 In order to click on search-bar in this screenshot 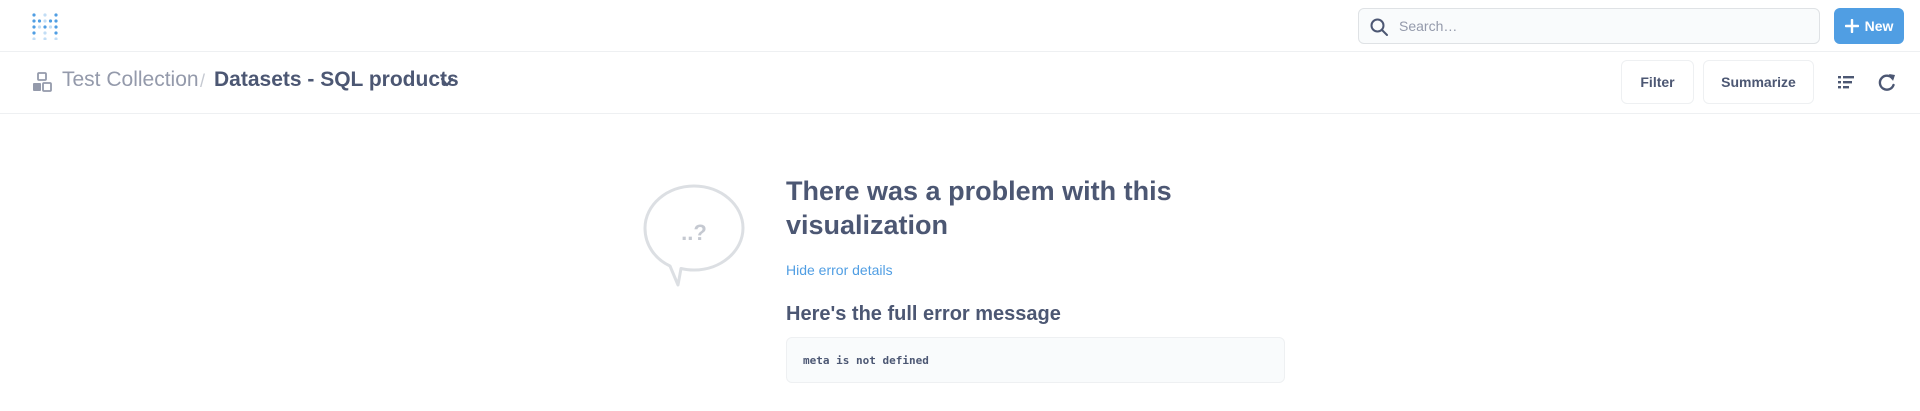, I will do `click(1589, 26)`.